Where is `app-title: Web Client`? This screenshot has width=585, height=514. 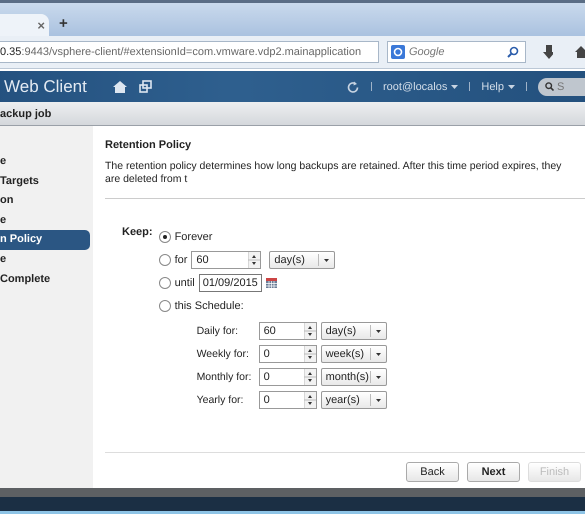
app-title: Web Client is located at coordinates (45, 86).